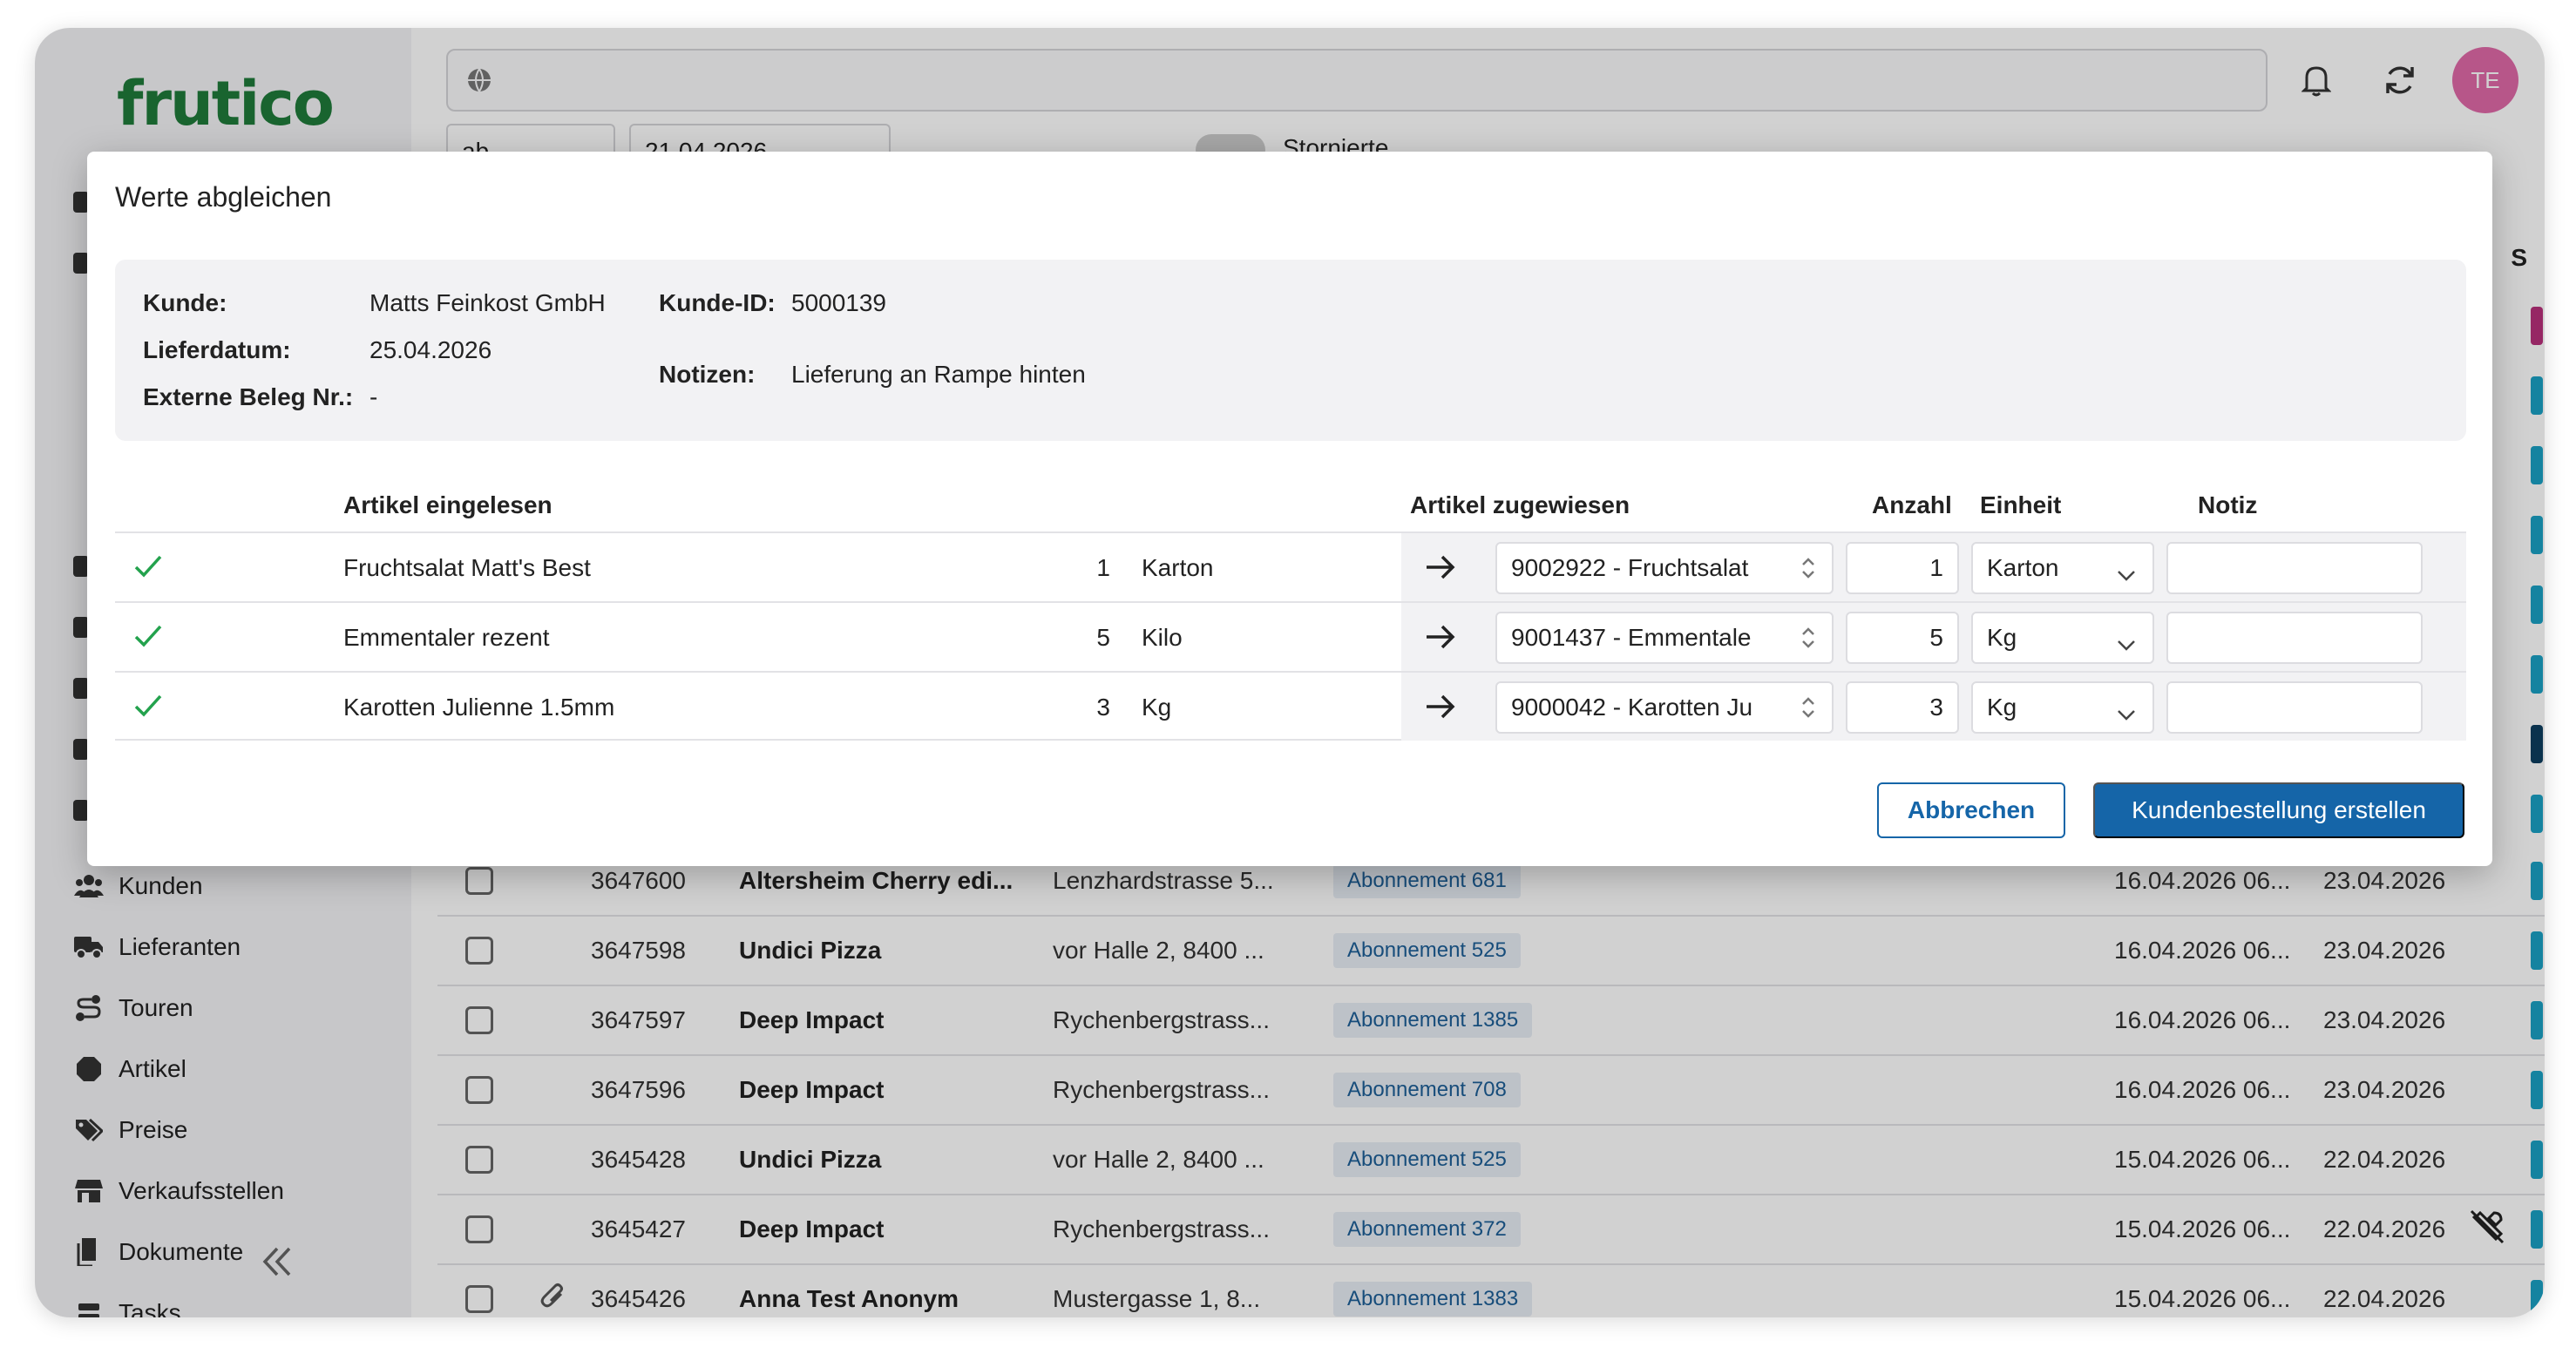  I want to click on assigned-article-value: 9001437 - Emmentale, so click(1631, 637).